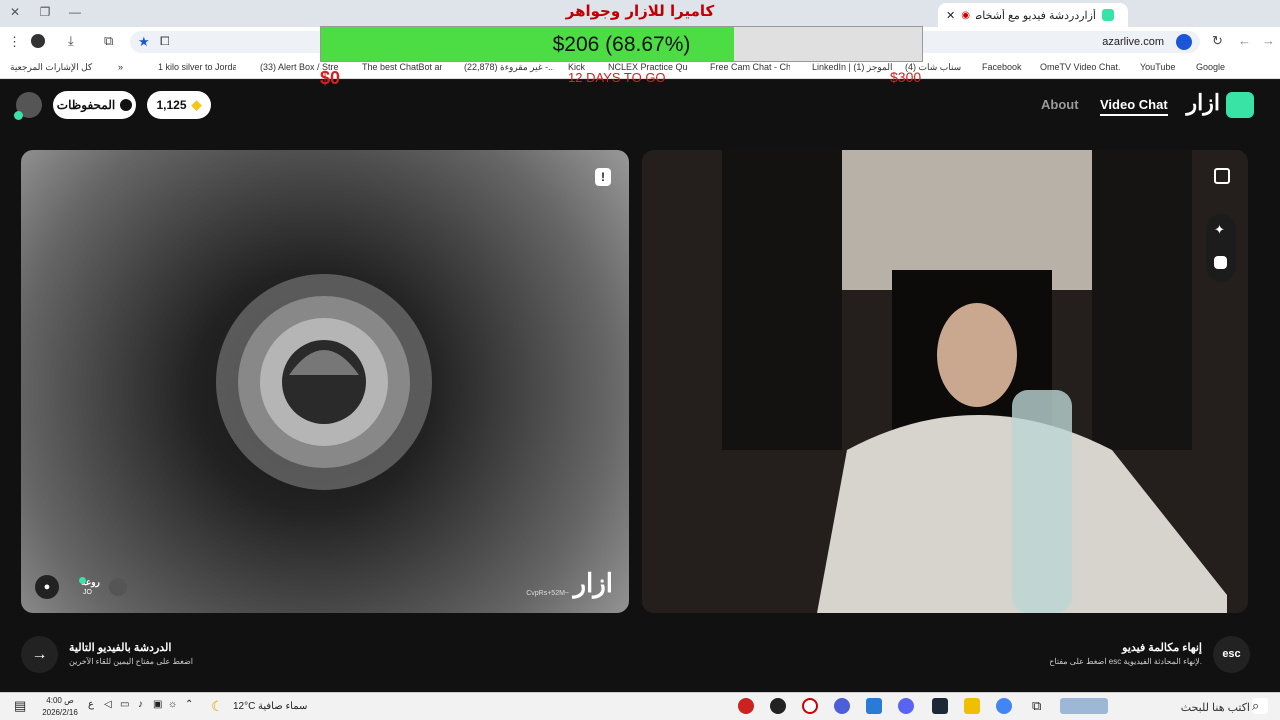 Image resolution: width=1280 pixels, height=720 pixels. What do you see at coordinates (157, 704) in the screenshot?
I see `camera-tray-icon: ▣` at bounding box center [157, 704].